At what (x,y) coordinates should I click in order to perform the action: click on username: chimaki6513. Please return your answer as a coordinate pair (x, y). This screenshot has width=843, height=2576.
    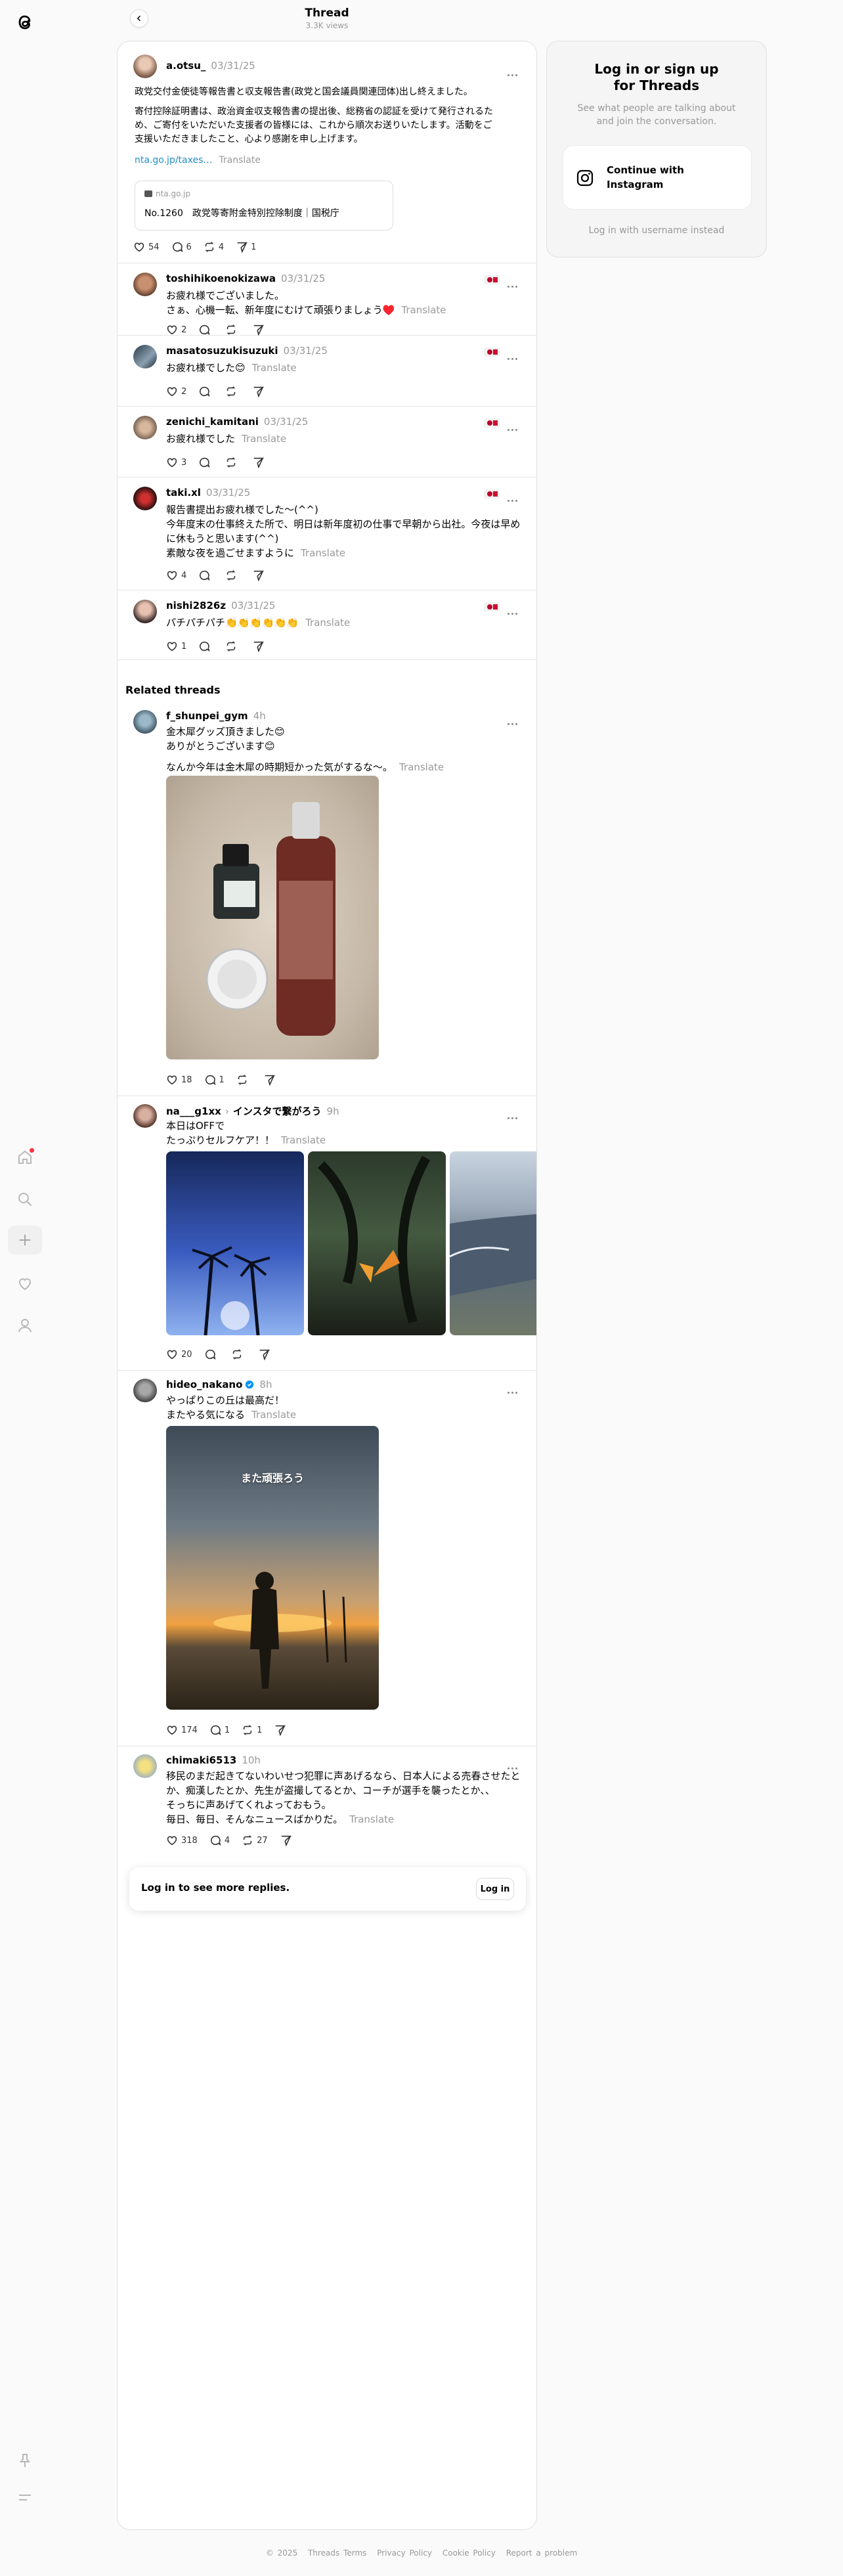
    Looking at the image, I should click on (201, 1760).